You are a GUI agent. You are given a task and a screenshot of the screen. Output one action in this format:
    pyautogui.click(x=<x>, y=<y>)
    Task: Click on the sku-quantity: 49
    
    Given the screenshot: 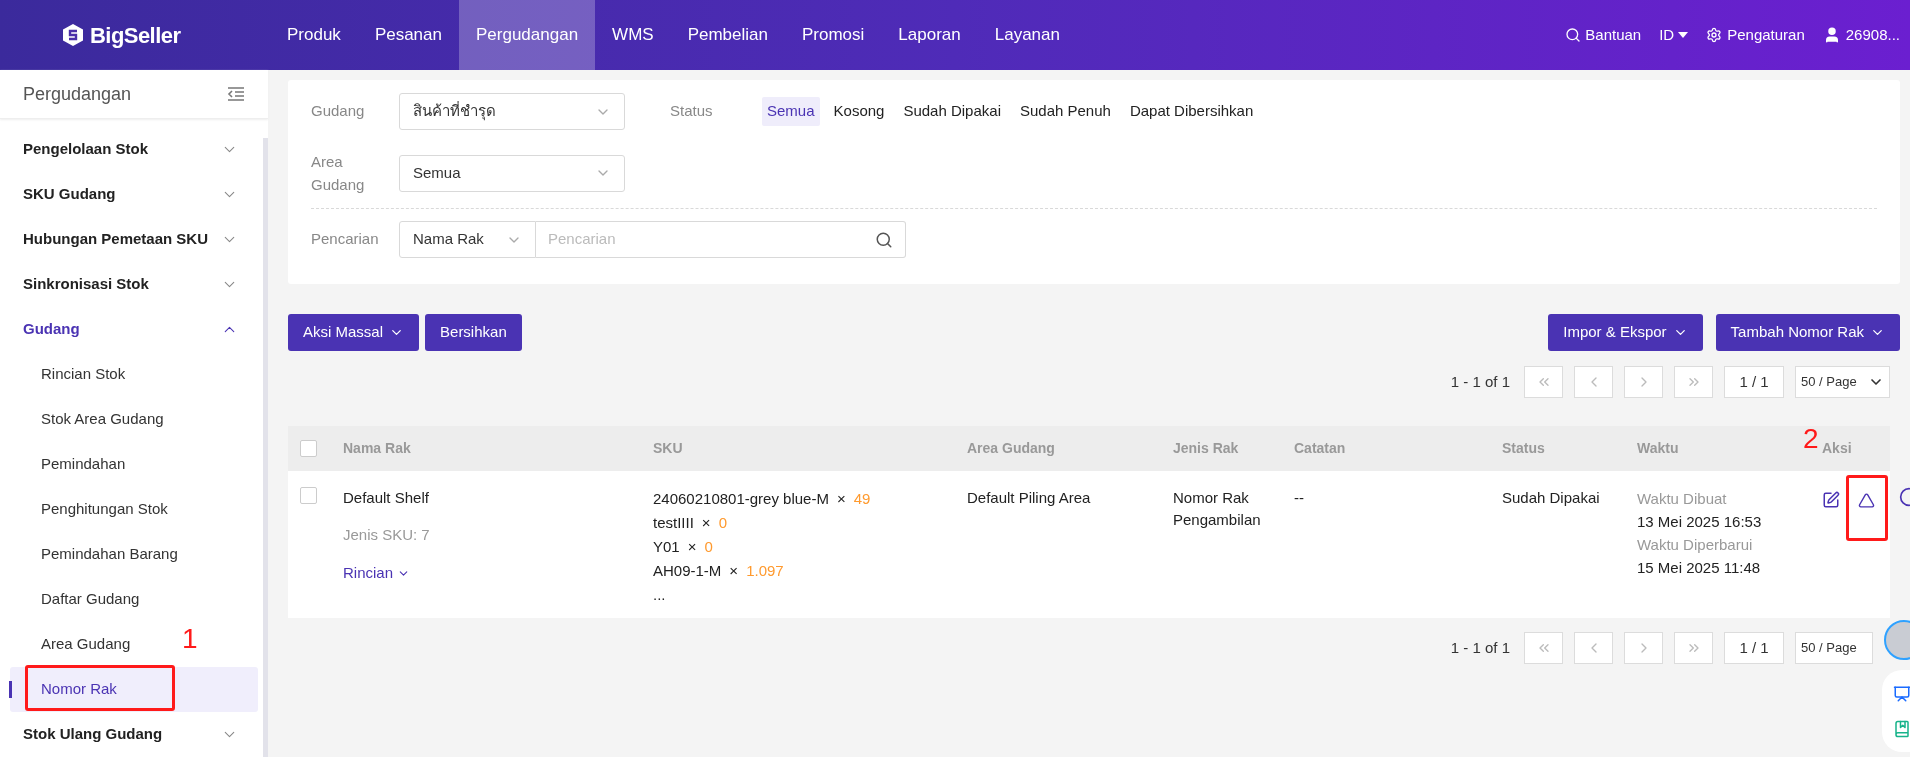 What is the action you would take?
    pyautogui.click(x=862, y=499)
    